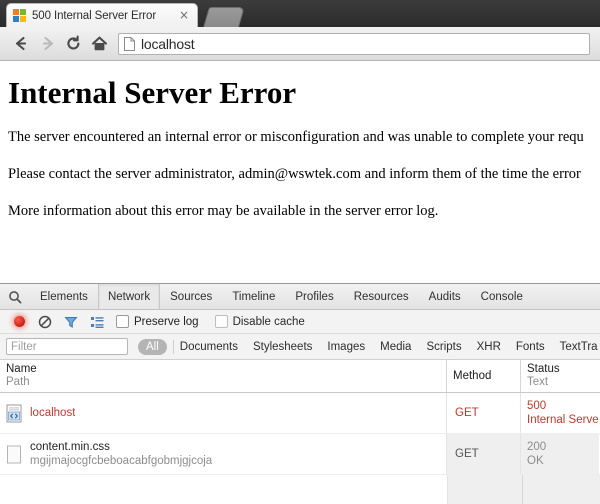 The height and width of the screenshot is (504, 600). Describe the element at coordinates (560, 413) in the screenshot. I see `row-status: 500 Internal Serve` at that location.